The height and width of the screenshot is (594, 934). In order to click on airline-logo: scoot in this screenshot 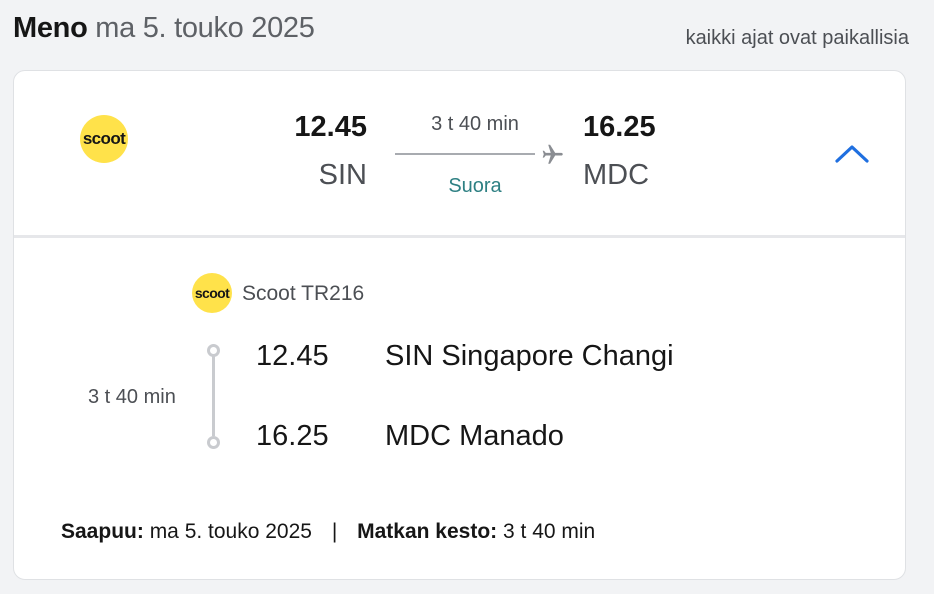, I will do `click(104, 139)`.